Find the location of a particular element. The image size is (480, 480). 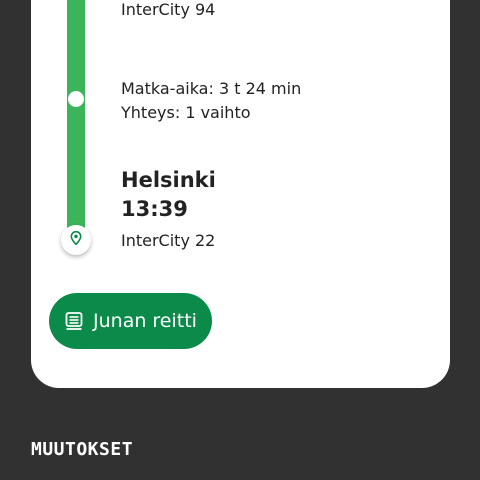

connection-label: Yhteys: 1 vaihto is located at coordinates (186, 112).